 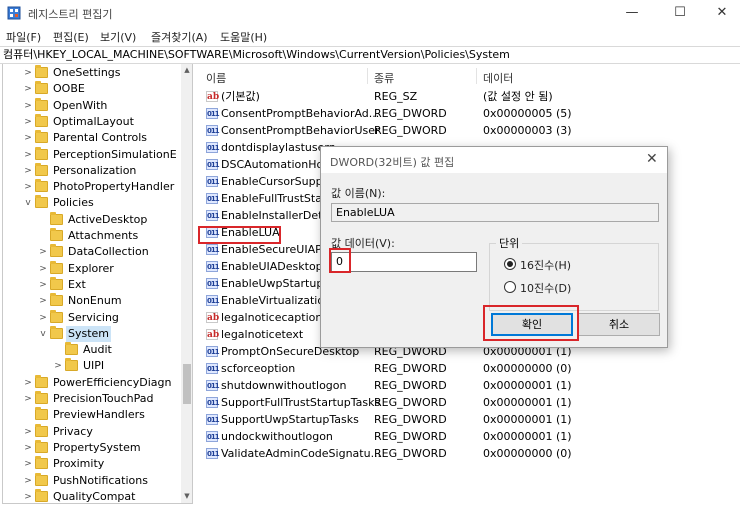 I want to click on tree-item: Audit, so click(x=91, y=350).